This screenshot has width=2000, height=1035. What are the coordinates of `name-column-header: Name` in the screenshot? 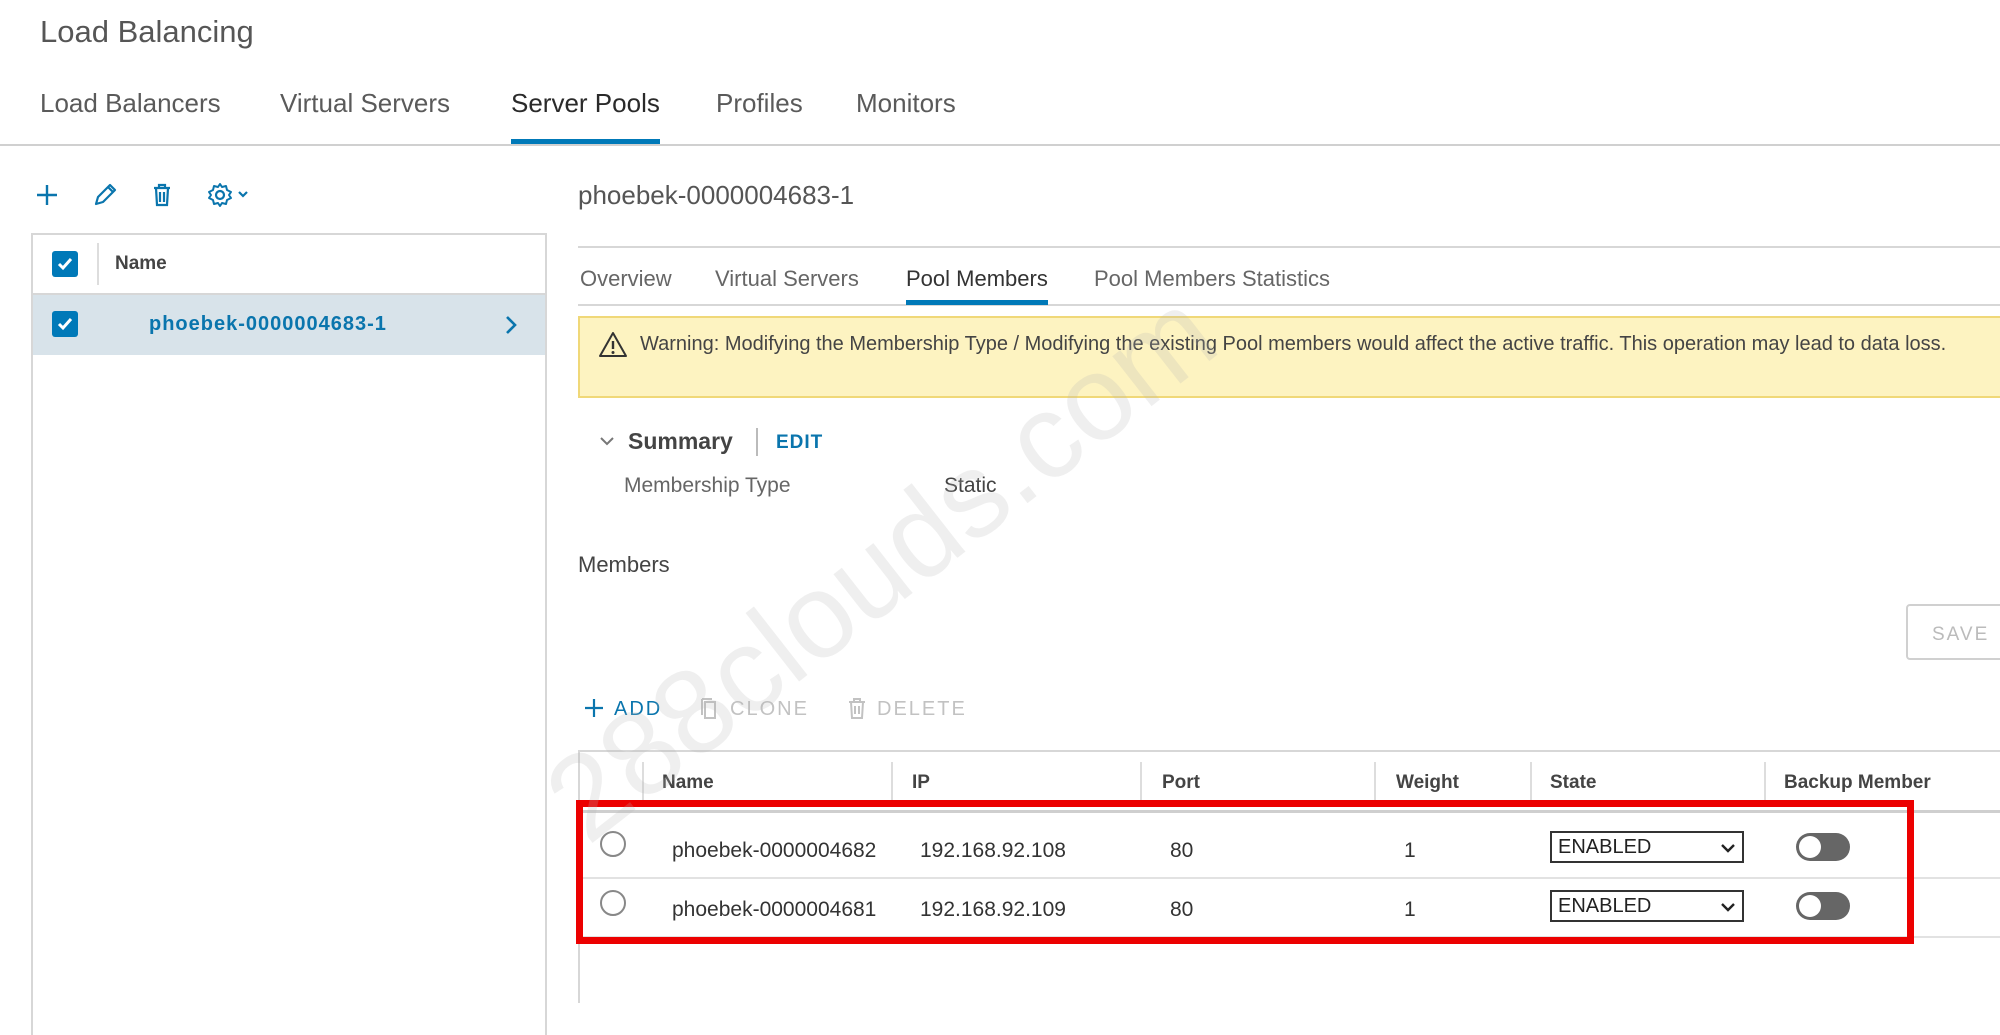 It's located at (141, 264).